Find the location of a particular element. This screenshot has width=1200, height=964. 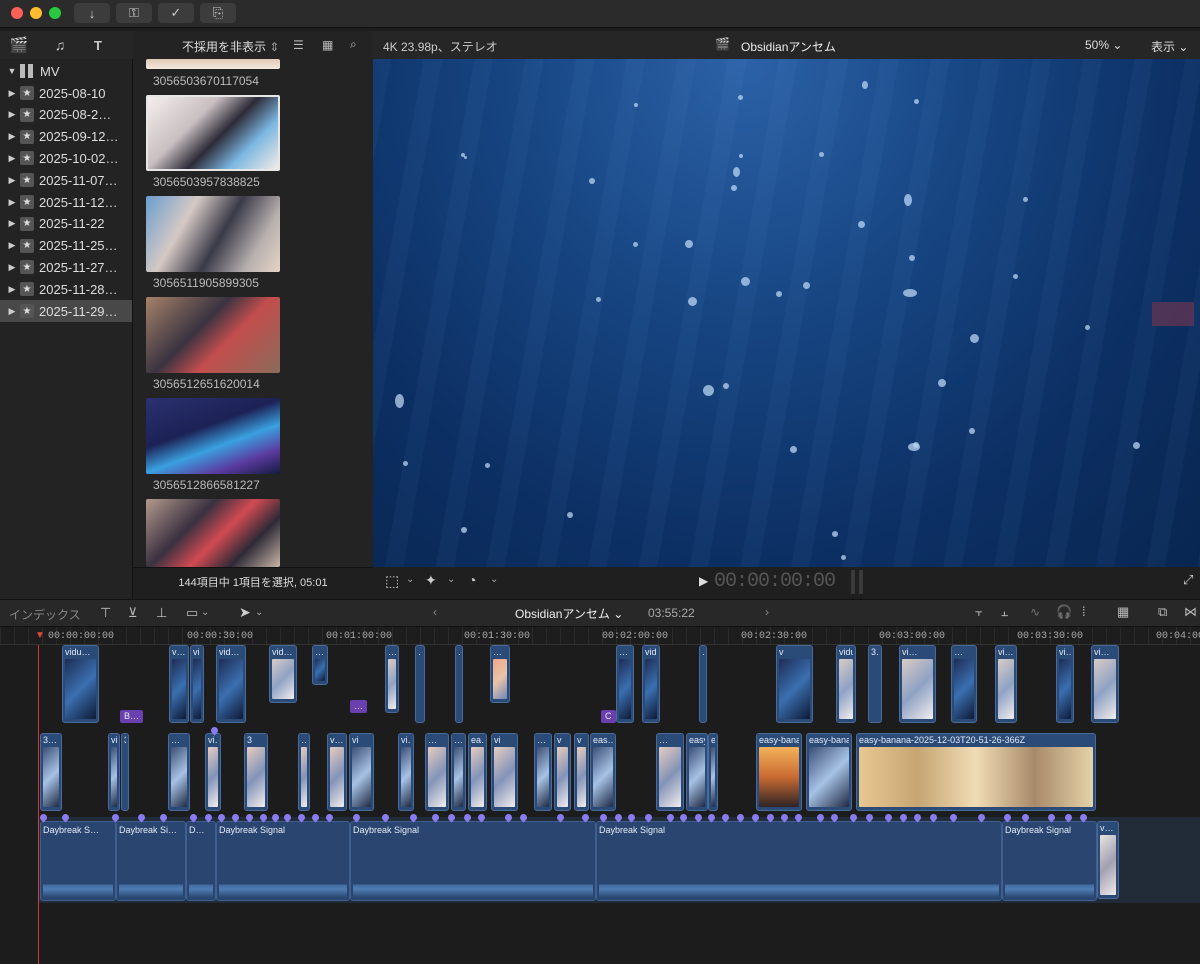

filter-menu: 不採用を非表示 ⇕ is located at coordinates (230, 46).